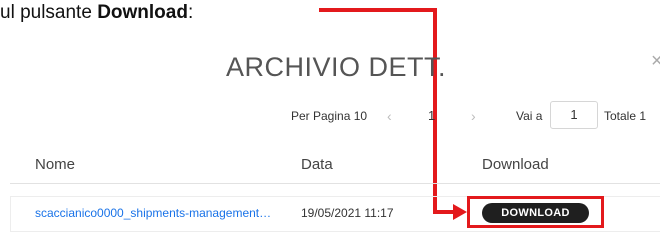 This screenshot has width=660, height=243. I want to click on column-header-name: Nome, so click(55, 164).